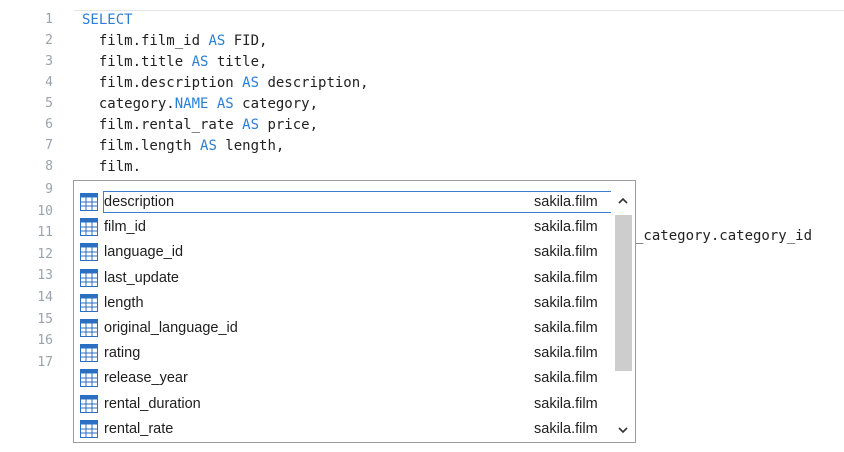 The height and width of the screenshot is (452, 844). Describe the element at coordinates (45, 276) in the screenshot. I see `line-number: 13` at that location.